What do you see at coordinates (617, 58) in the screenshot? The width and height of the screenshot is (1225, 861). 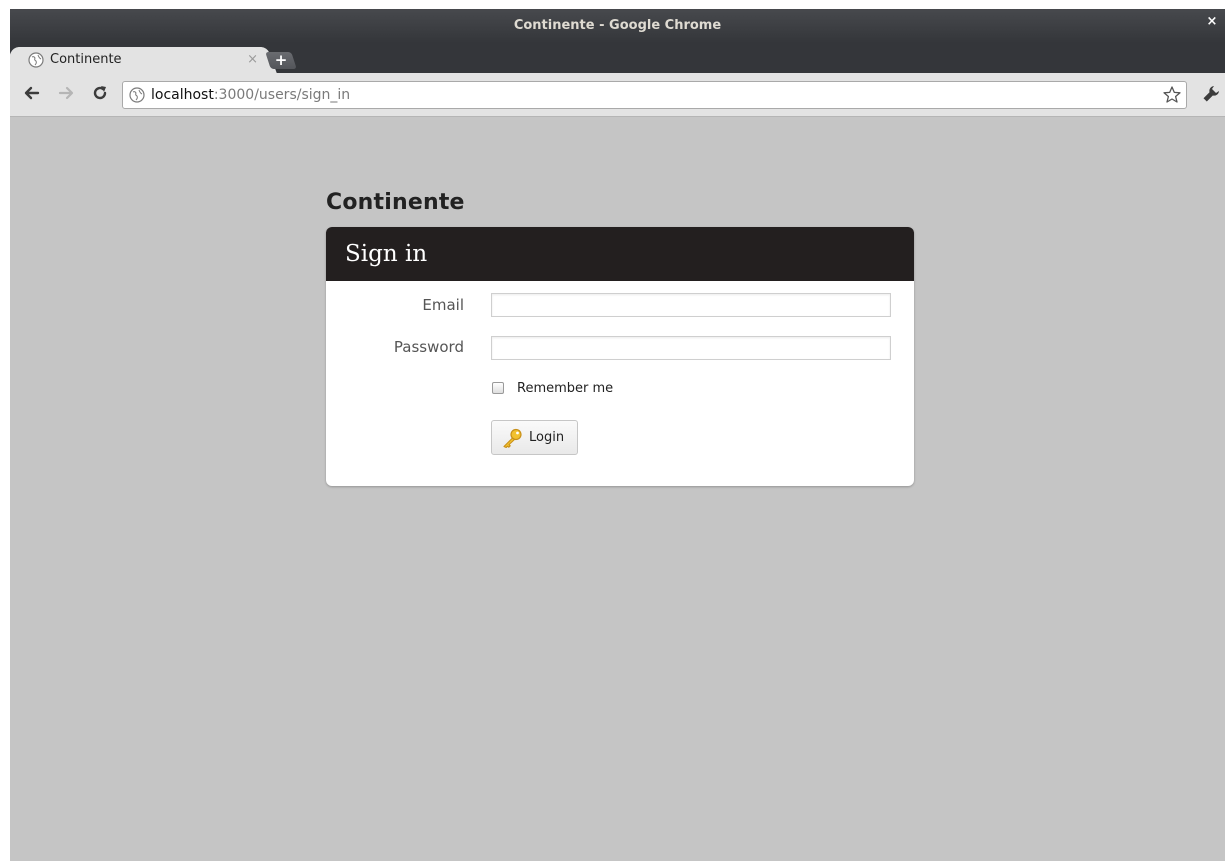 I see `tab-strip: Continente × +` at bounding box center [617, 58].